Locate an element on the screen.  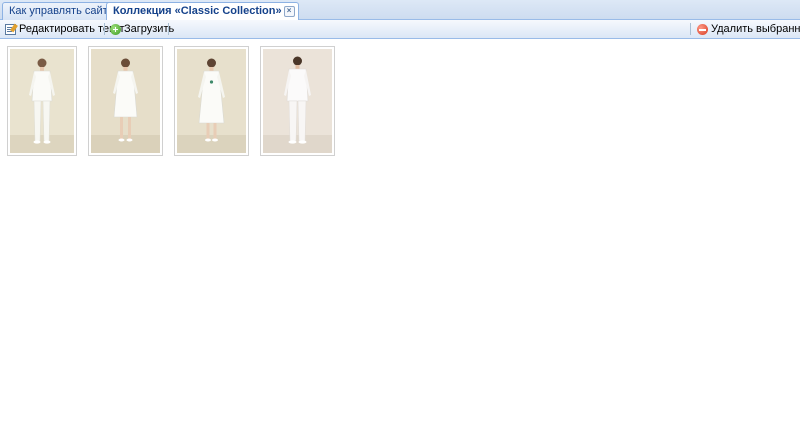
tab-label: Как управлять сайтом is located at coordinates (65, 11).